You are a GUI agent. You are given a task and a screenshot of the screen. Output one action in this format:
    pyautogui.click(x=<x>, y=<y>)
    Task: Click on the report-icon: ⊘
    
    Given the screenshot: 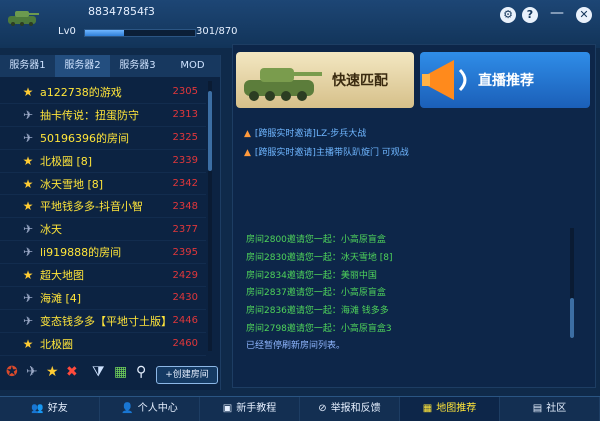 What is the action you would take?
    pyautogui.click(x=322, y=408)
    